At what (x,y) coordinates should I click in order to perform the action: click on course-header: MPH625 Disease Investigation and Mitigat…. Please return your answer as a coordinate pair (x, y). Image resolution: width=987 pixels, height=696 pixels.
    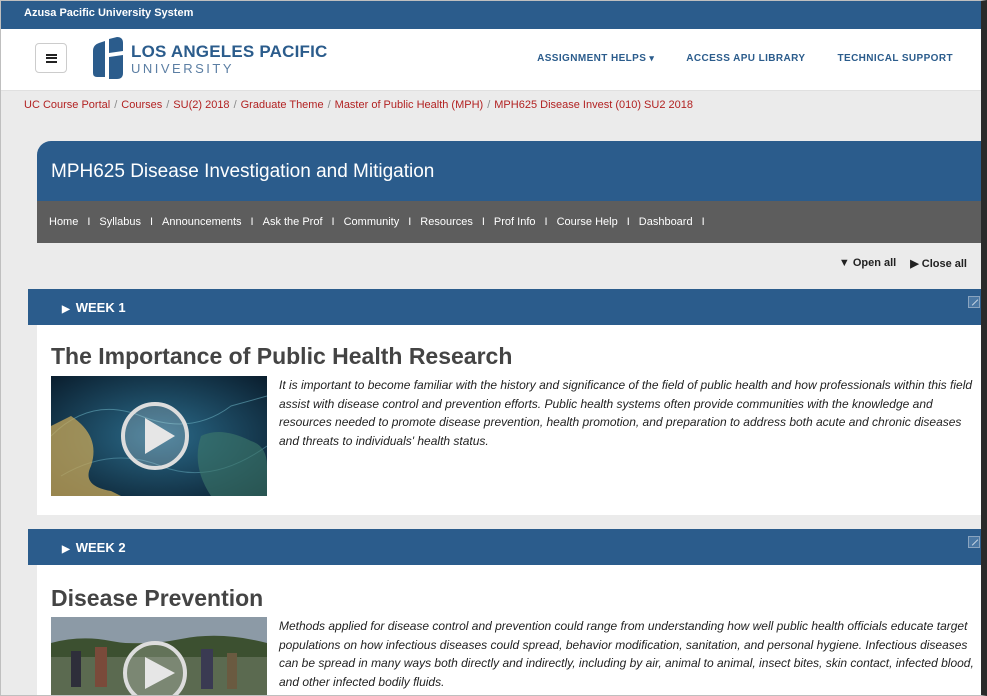
    Looking at the image, I should click on (509, 171).